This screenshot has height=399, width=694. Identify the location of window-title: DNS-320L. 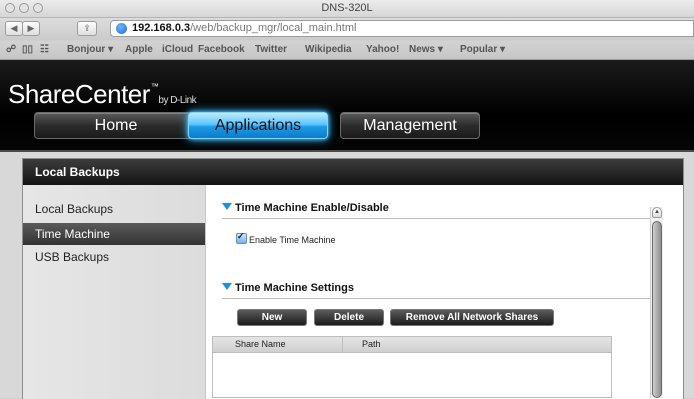
(347, 8).